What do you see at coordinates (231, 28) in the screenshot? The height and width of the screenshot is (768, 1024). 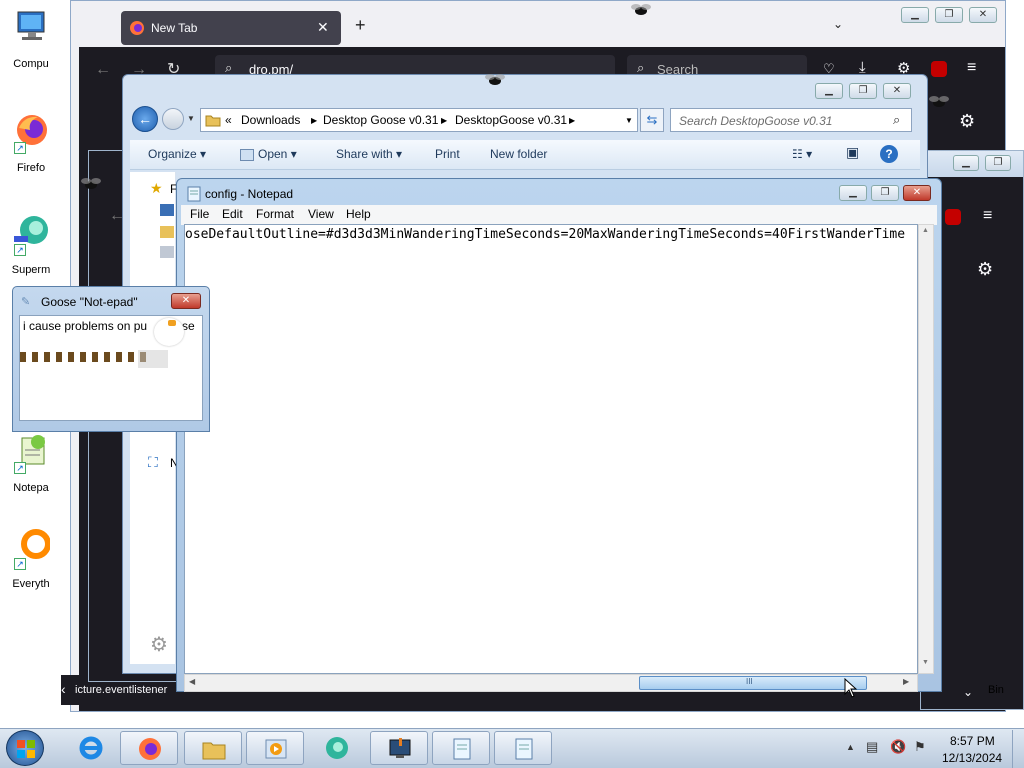 I see `tab-new-tab: New Tab ✕` at bounding box center [231, 28].